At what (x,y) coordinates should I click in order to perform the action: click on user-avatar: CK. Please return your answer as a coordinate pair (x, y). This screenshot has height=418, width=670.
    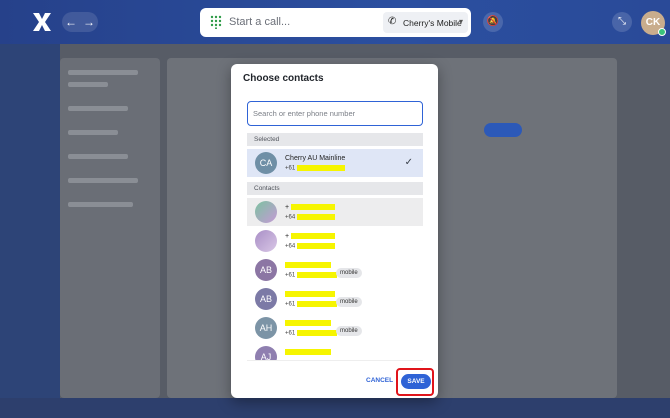
    Looking at the image, I should click on (653, 23).